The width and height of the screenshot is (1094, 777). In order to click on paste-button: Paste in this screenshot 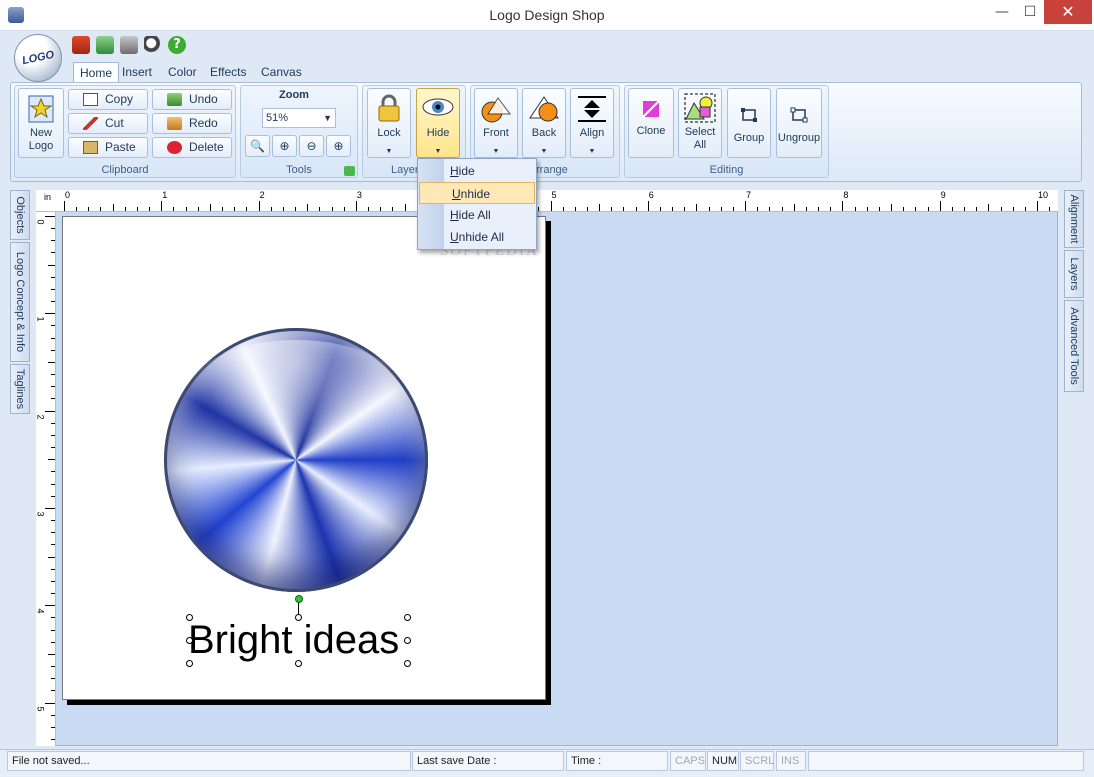, I will do `click(108, 147)`.